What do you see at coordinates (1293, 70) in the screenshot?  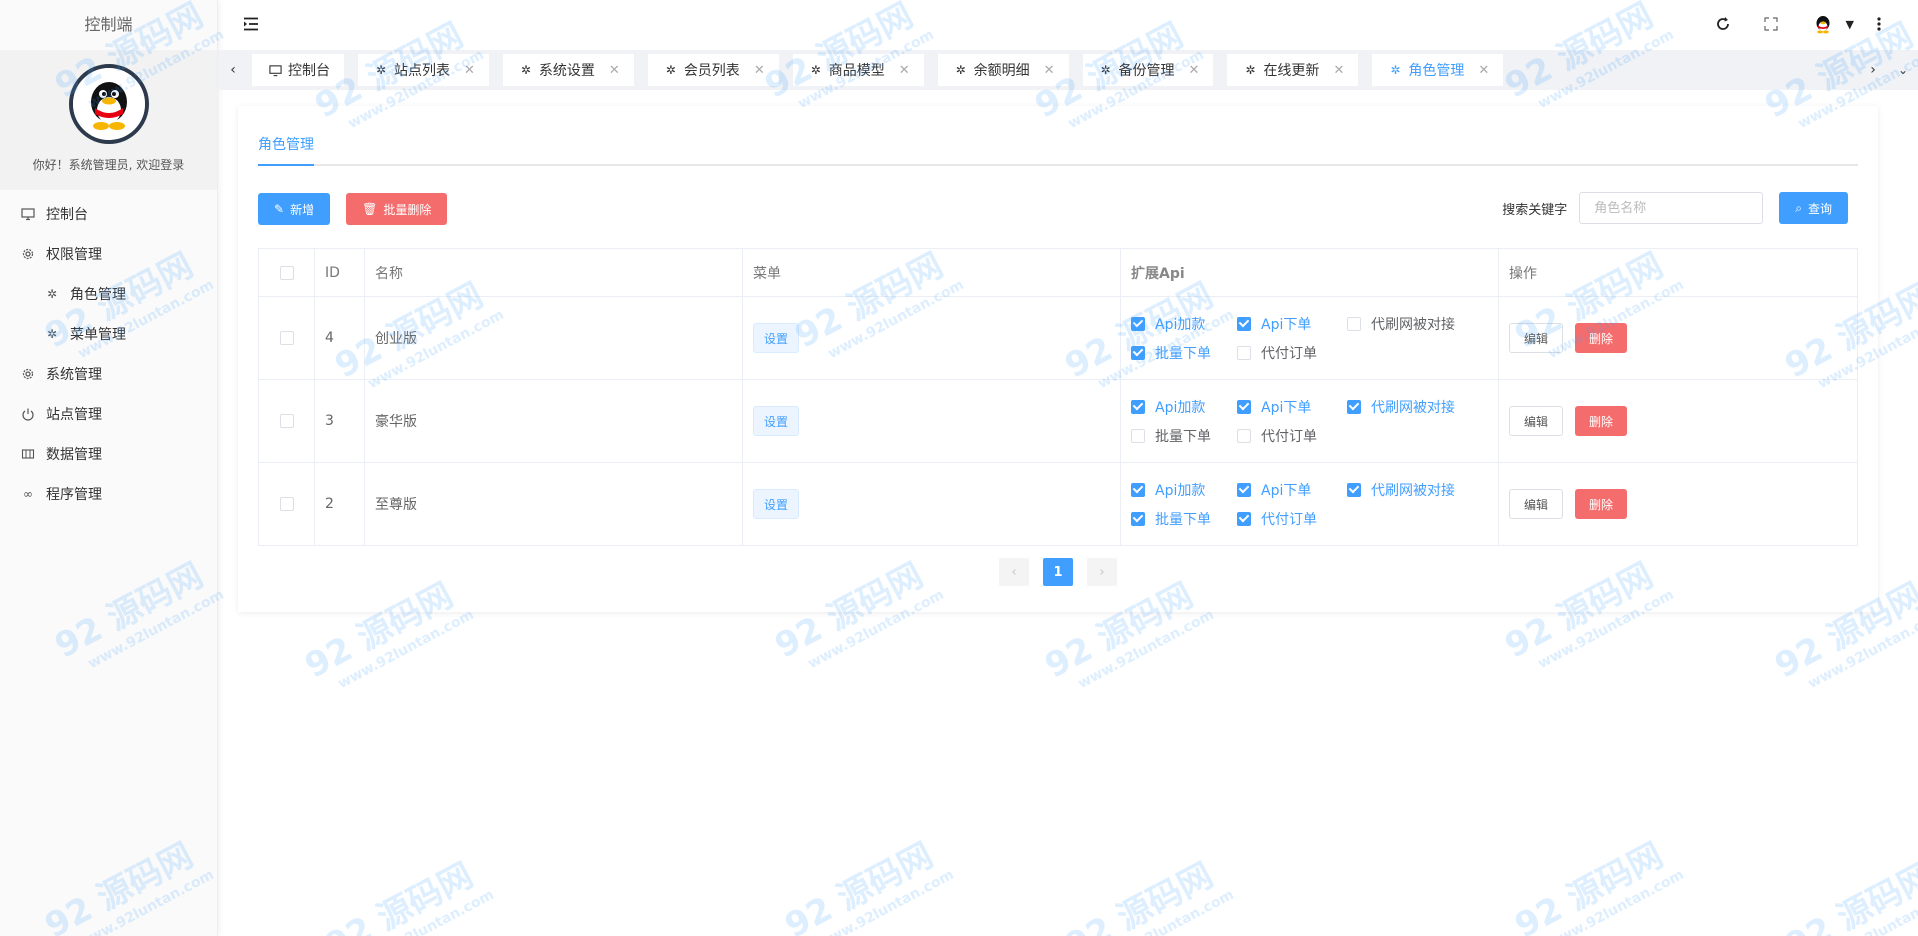 I see `tab-online-update: ✲ 在线更新 ✕` at bounding box center [1293, 70].